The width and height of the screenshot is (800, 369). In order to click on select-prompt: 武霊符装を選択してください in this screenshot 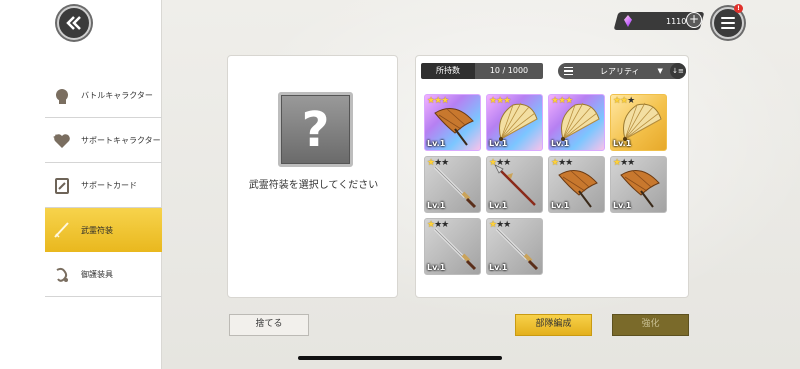, I will do `click(313, 185)`.